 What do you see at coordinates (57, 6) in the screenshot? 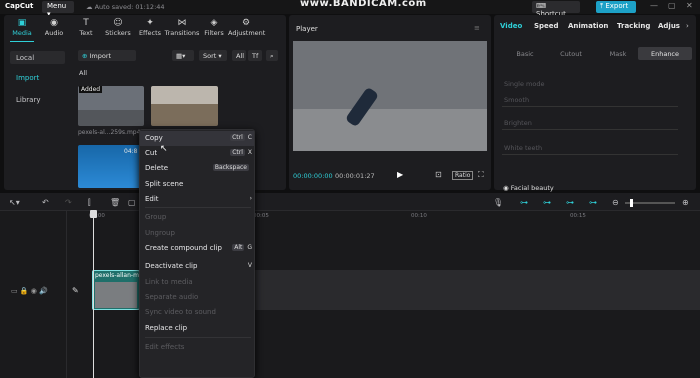
I see `menu-label: Menu` at bounding box center [57, 6].